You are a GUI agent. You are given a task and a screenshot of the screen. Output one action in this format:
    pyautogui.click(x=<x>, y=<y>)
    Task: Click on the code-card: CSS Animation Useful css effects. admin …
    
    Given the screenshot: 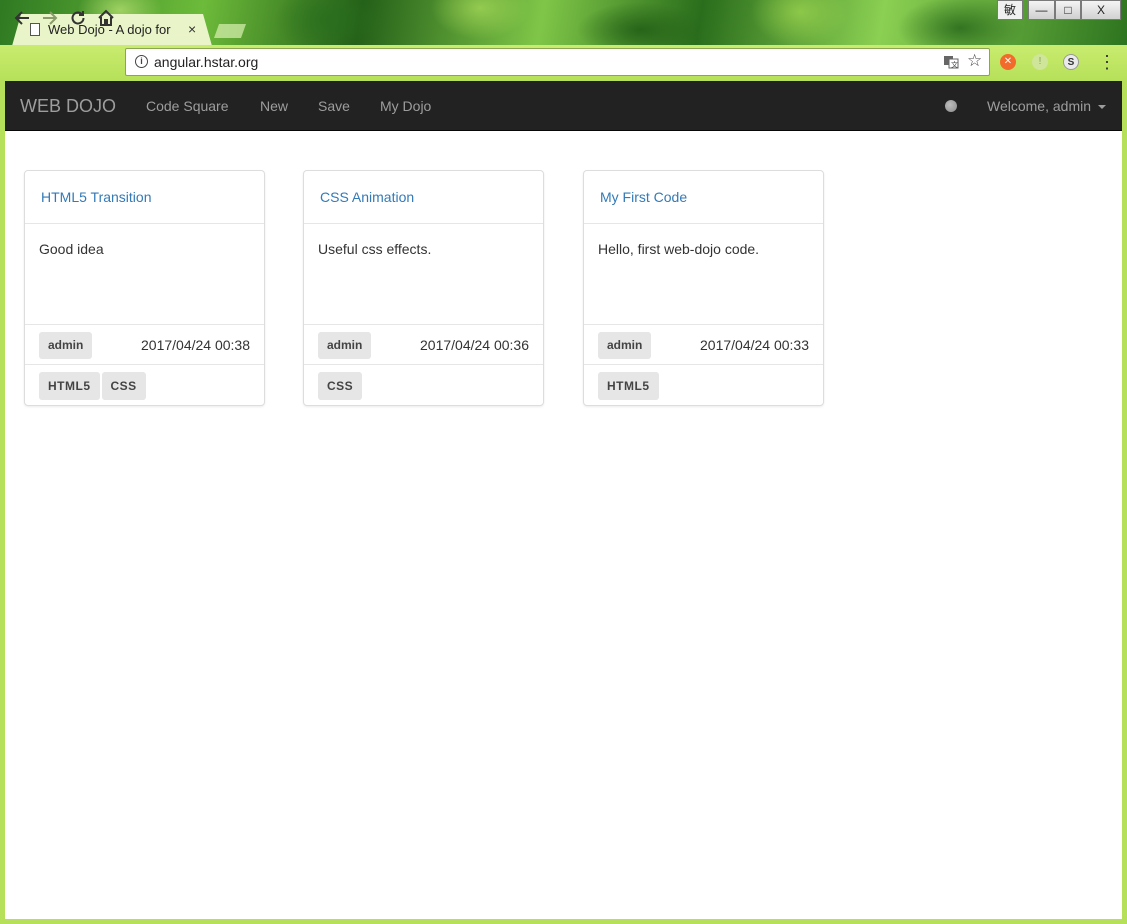 What is the action you would take?
    pyautogui.click(x=423, y=288)
    